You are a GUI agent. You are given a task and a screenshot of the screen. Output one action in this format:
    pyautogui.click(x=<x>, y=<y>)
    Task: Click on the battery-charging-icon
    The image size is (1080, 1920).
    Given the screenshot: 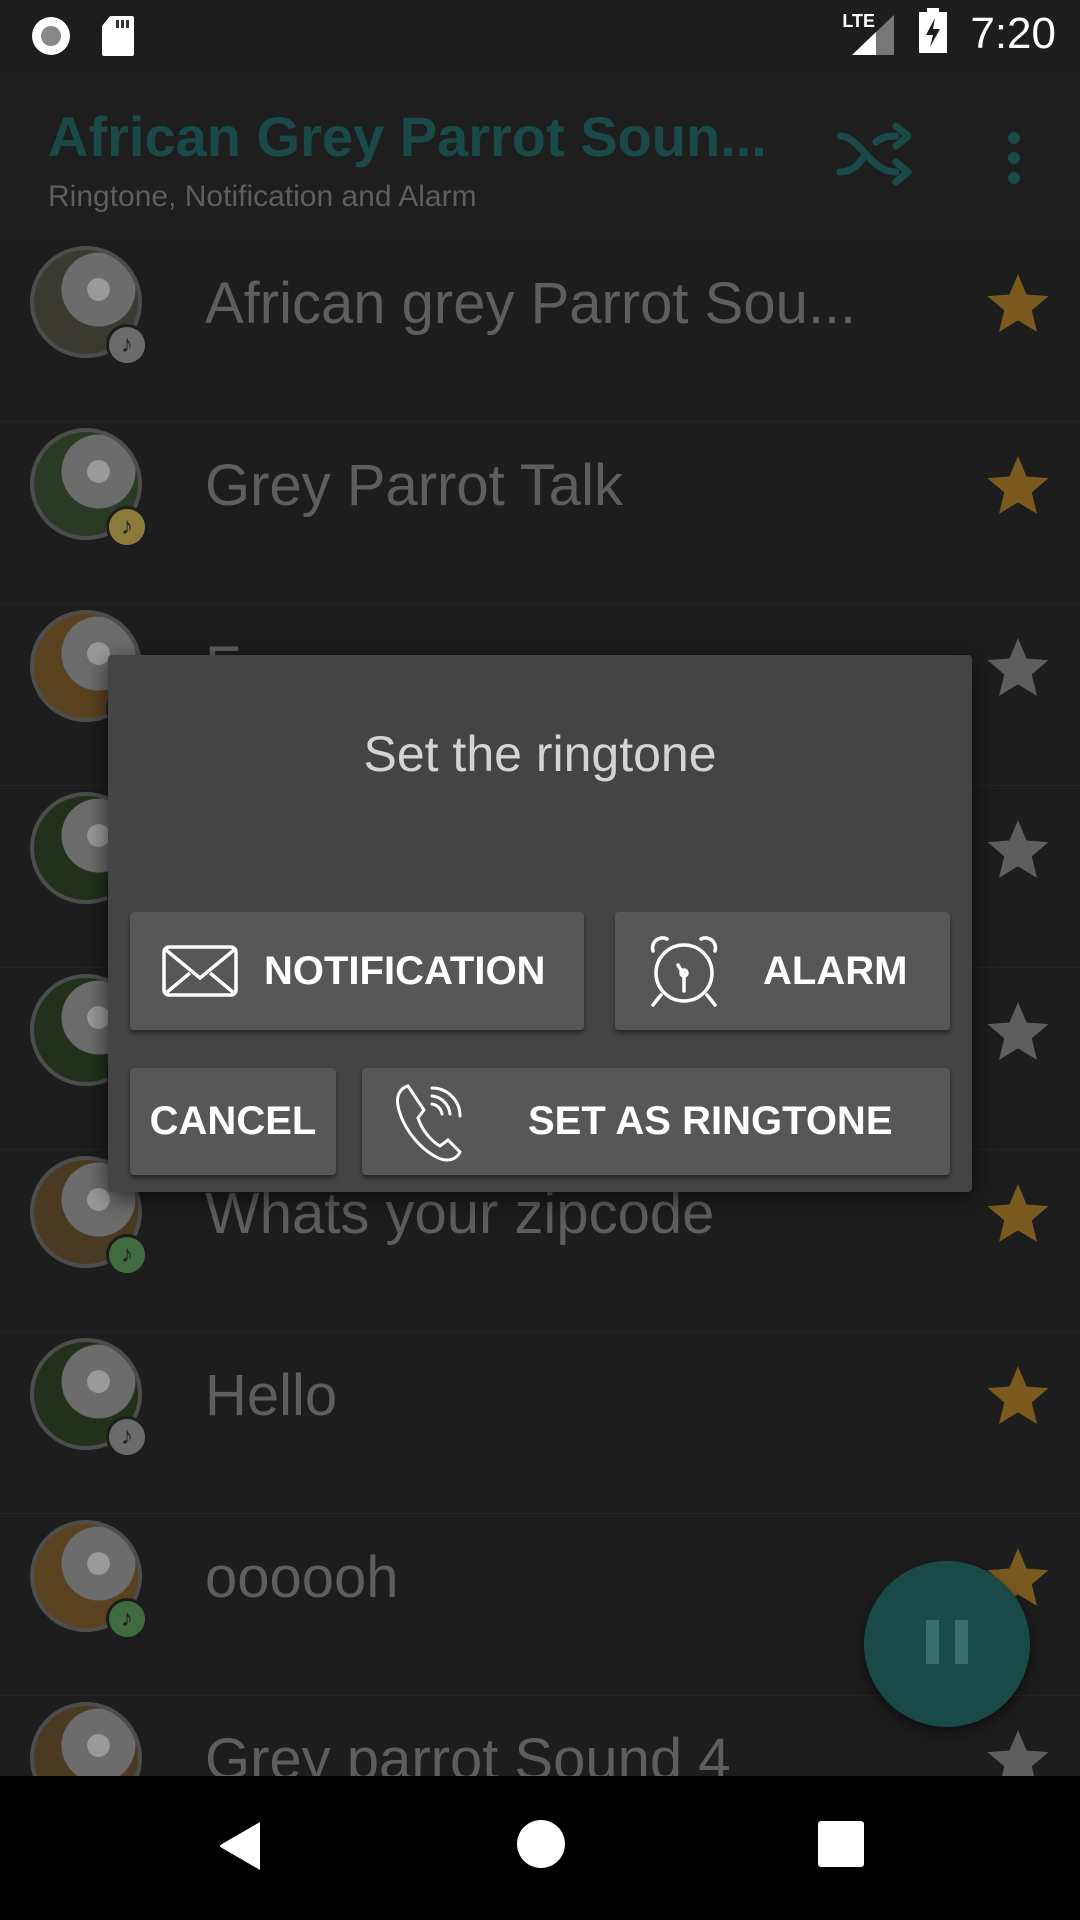 What is the action you would take?
    pyautogui.click(x=933, y=33)
    